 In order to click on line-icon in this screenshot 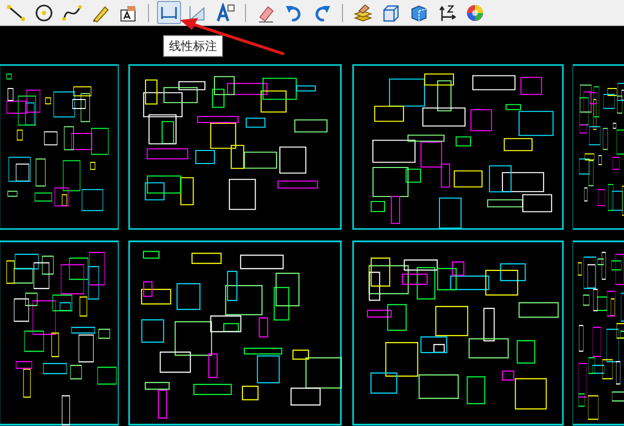, I will do `click(16, 12)`.